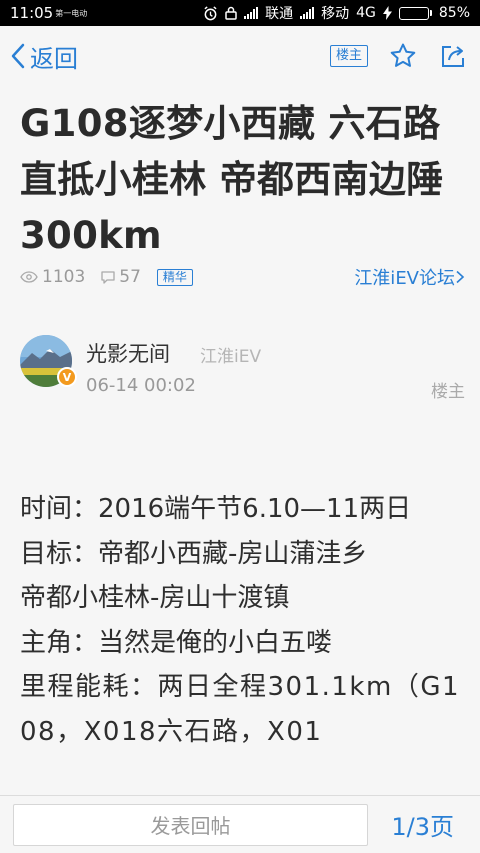 The width and height of the screenshot is (480, 853). I want to click on status-network: 4G, so click(366, 13).